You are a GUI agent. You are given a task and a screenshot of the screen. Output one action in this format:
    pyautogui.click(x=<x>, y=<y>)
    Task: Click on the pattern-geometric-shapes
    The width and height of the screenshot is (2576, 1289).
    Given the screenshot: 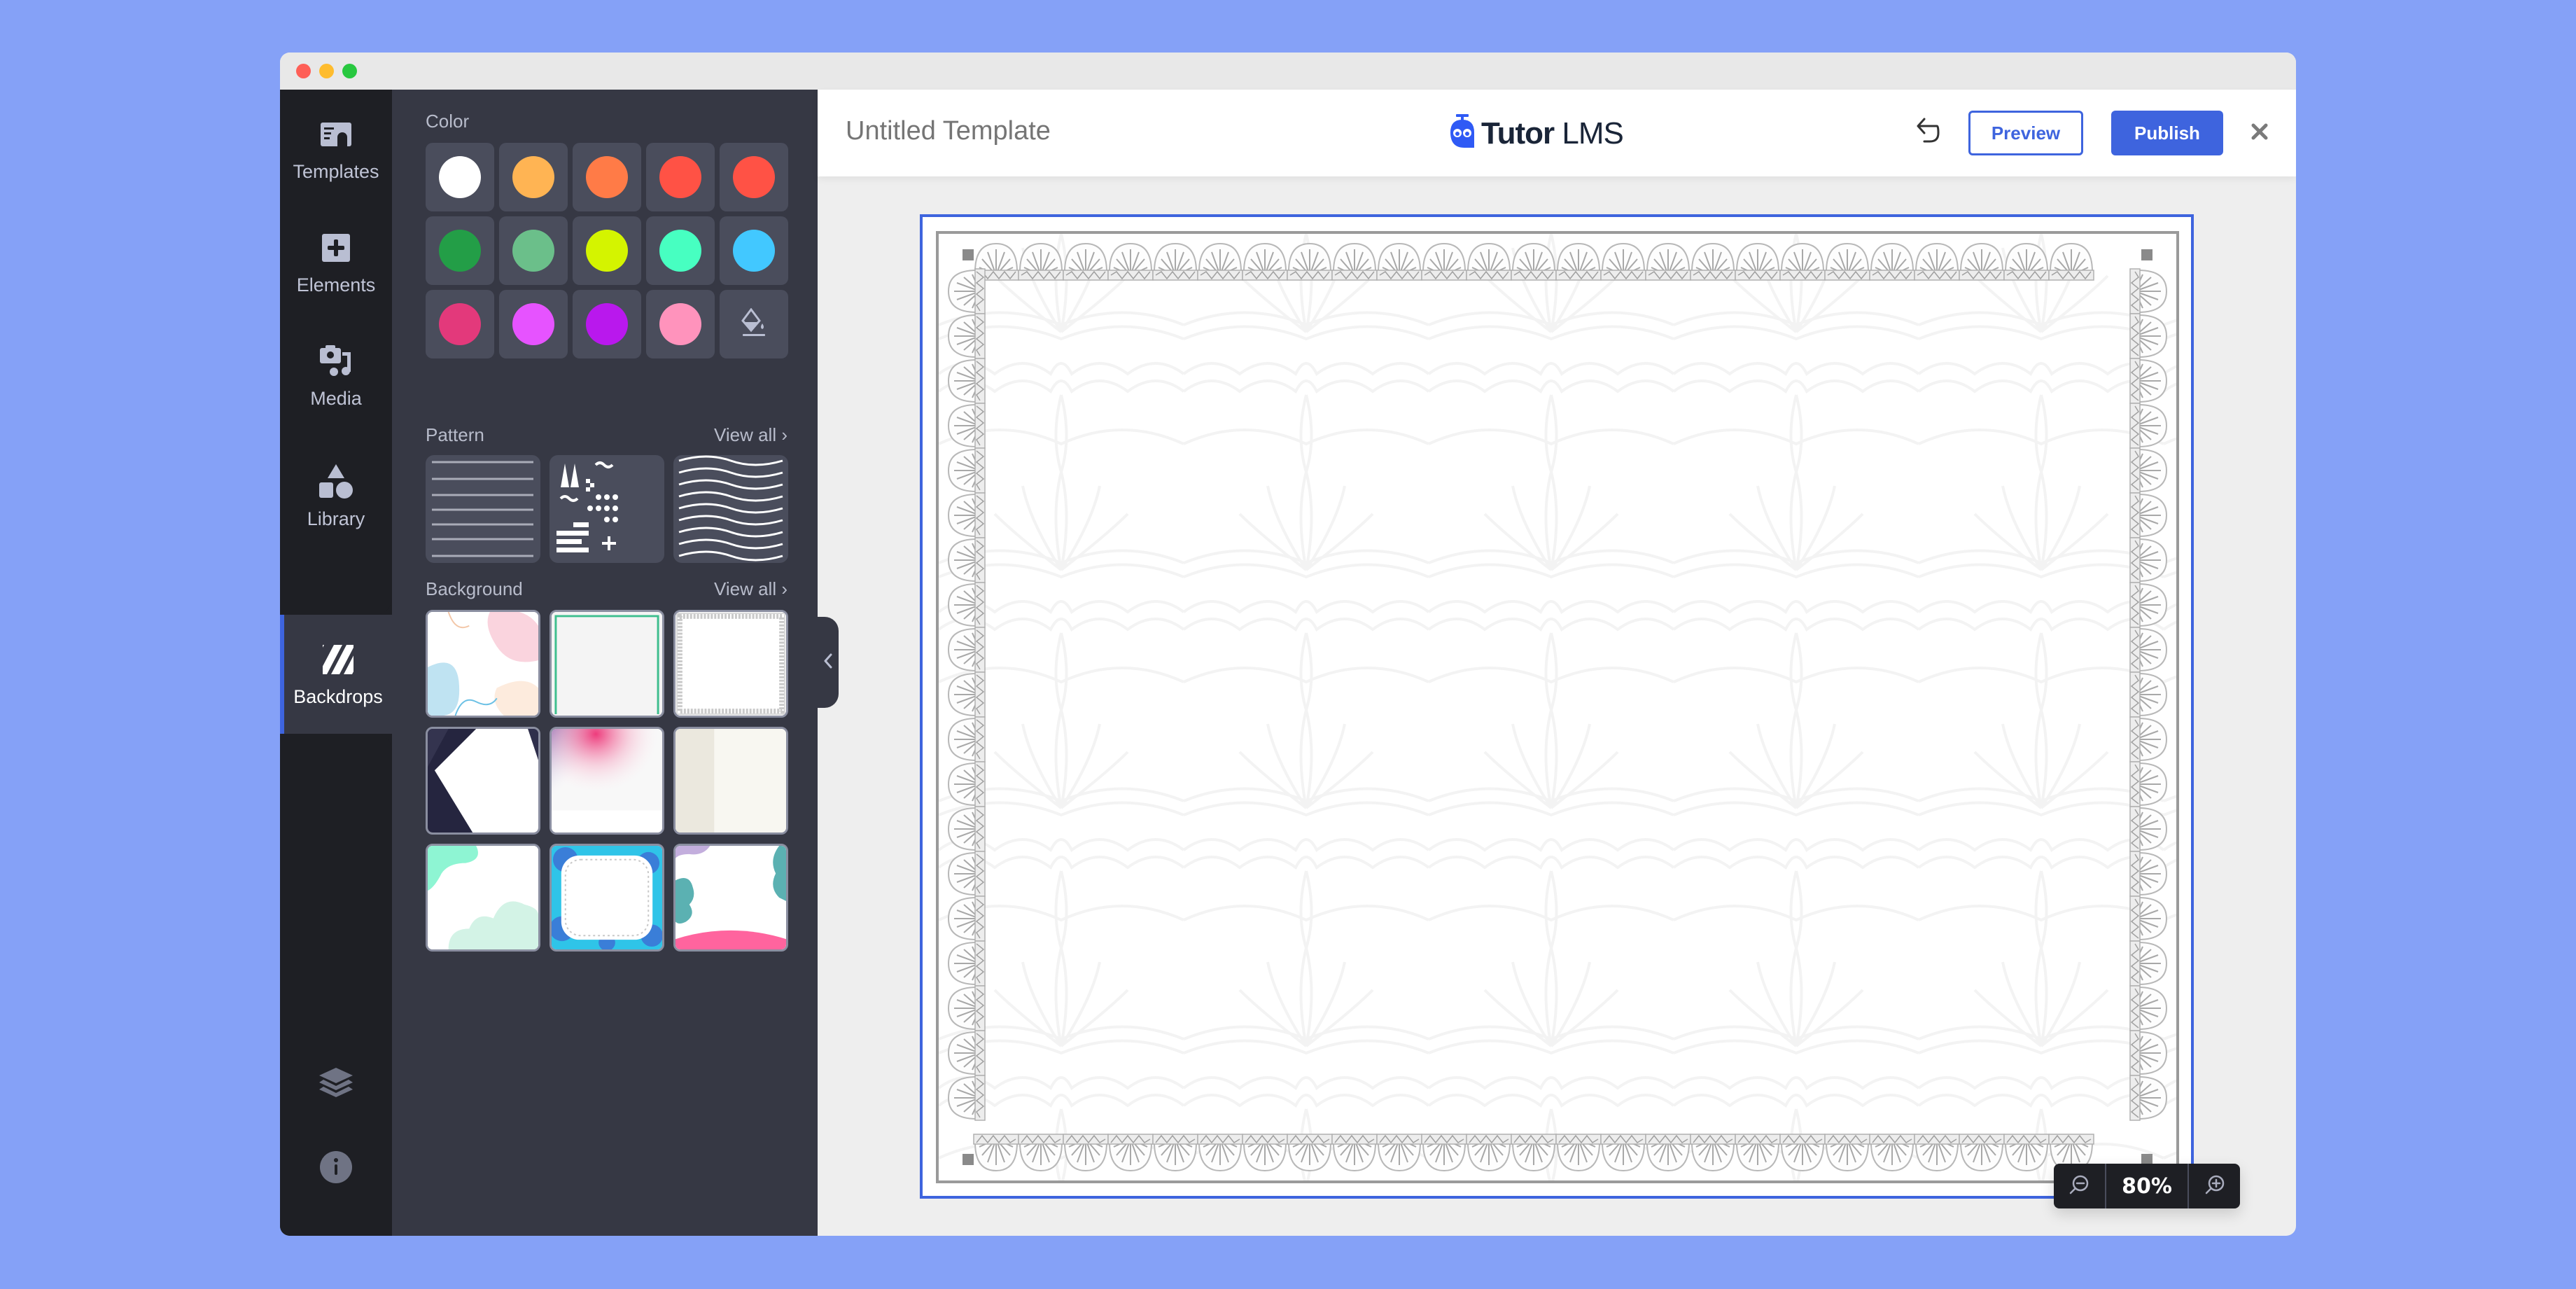 What is the action you would take?
    pyautogui.click(x=607, y=509)
    